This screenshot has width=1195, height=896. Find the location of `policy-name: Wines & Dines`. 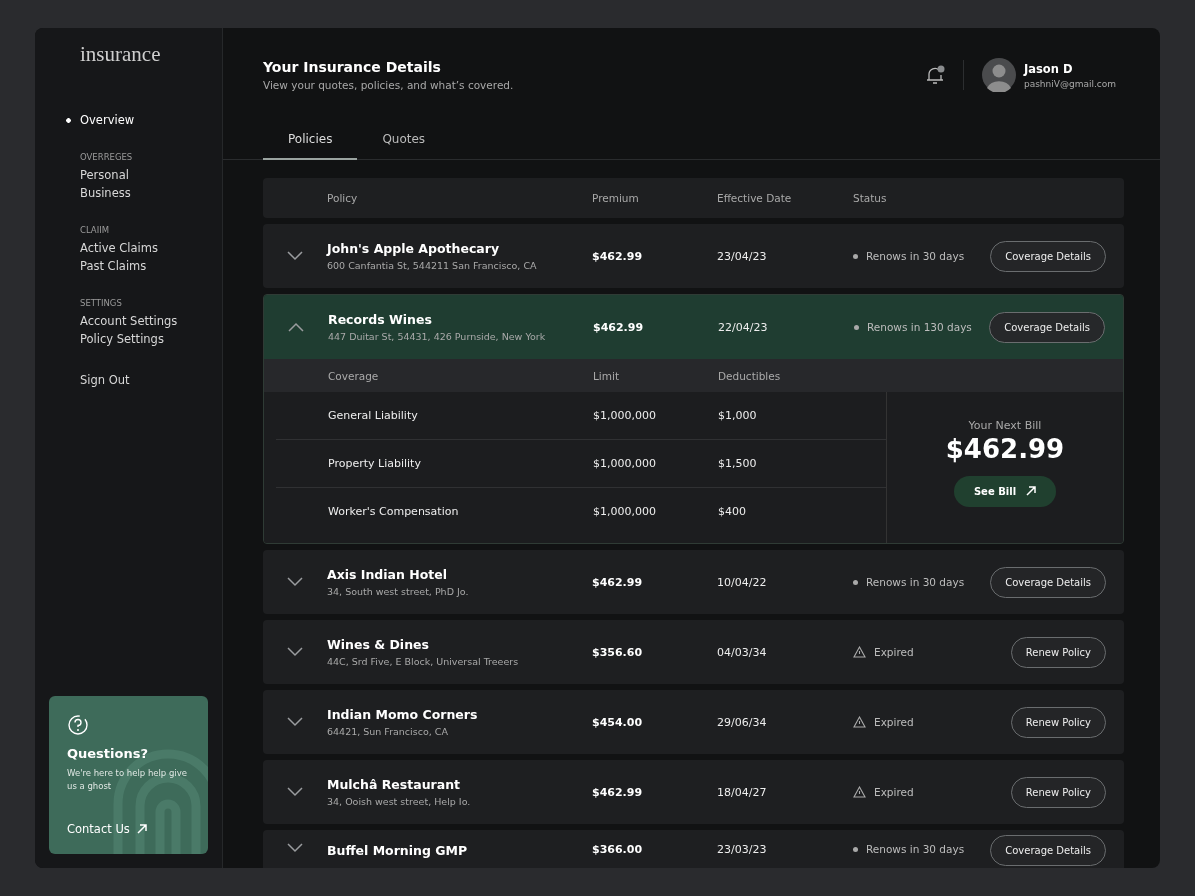

policy-name: Wines & Dines is located at coordinates (378, 644).